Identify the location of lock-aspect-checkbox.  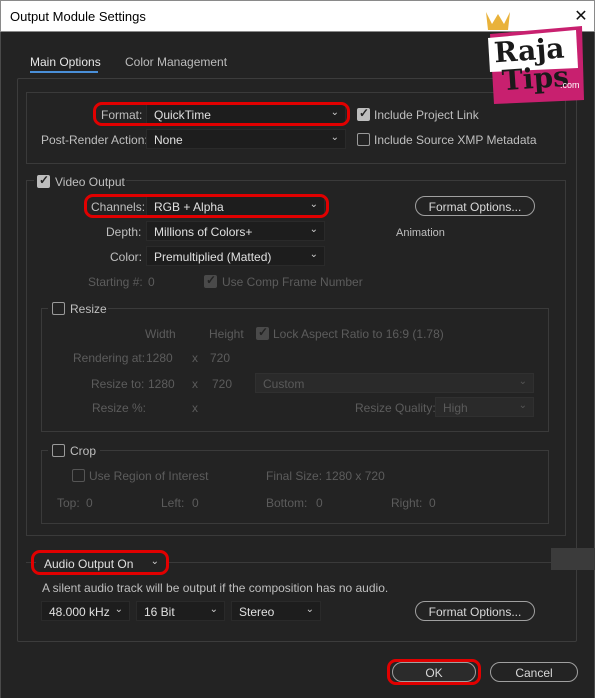
(262, 332).